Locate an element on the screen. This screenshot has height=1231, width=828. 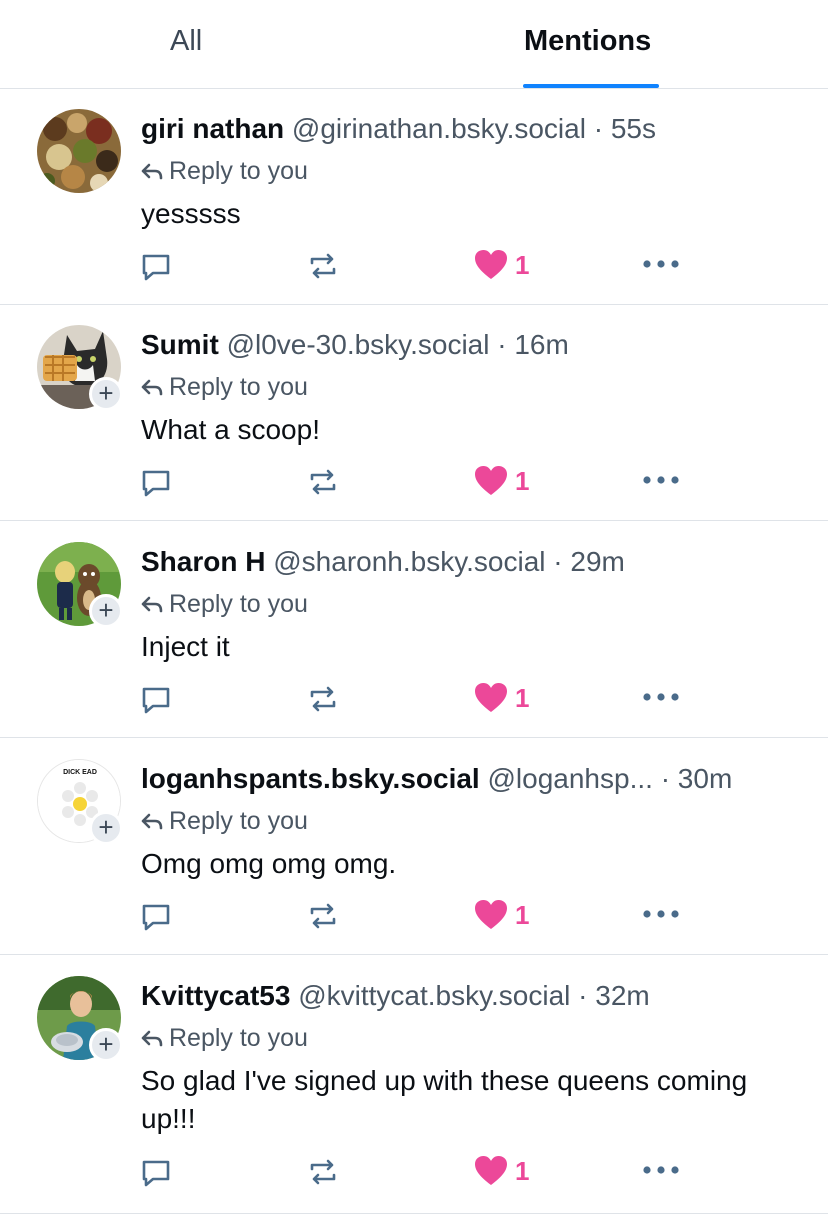
user-handle: @l0ve-30.bsky.social is located at coordinates (358, 344).